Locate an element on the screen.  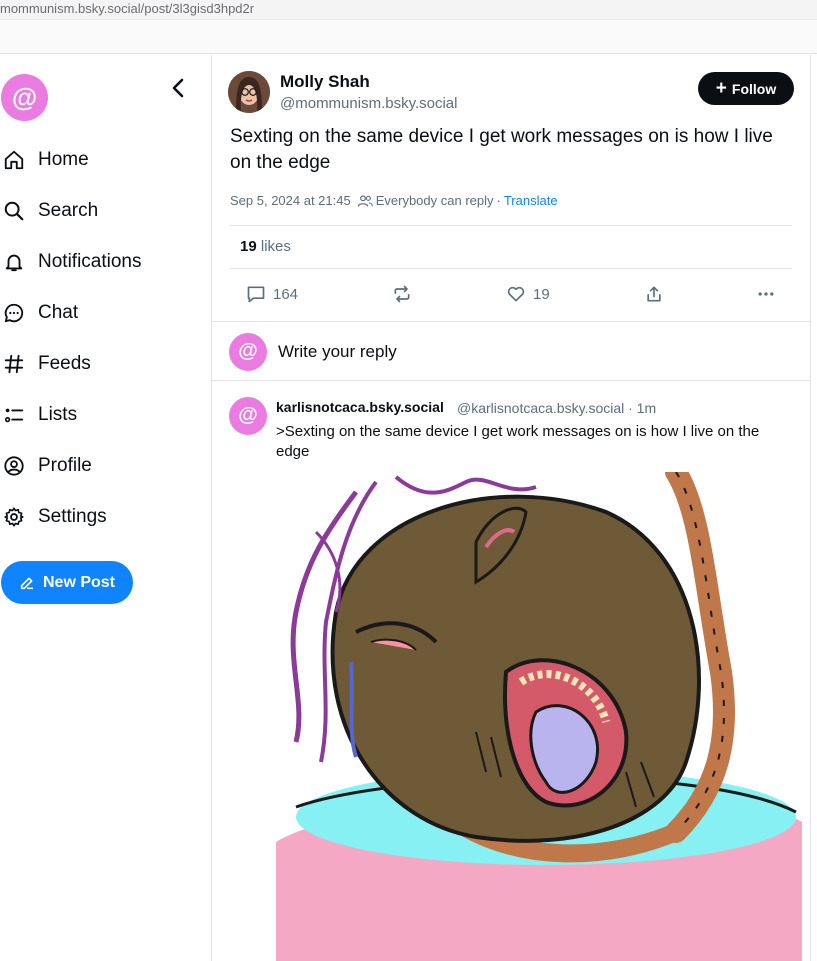
sidebar-item-lists: Lists is located at coordinates (100, 415).